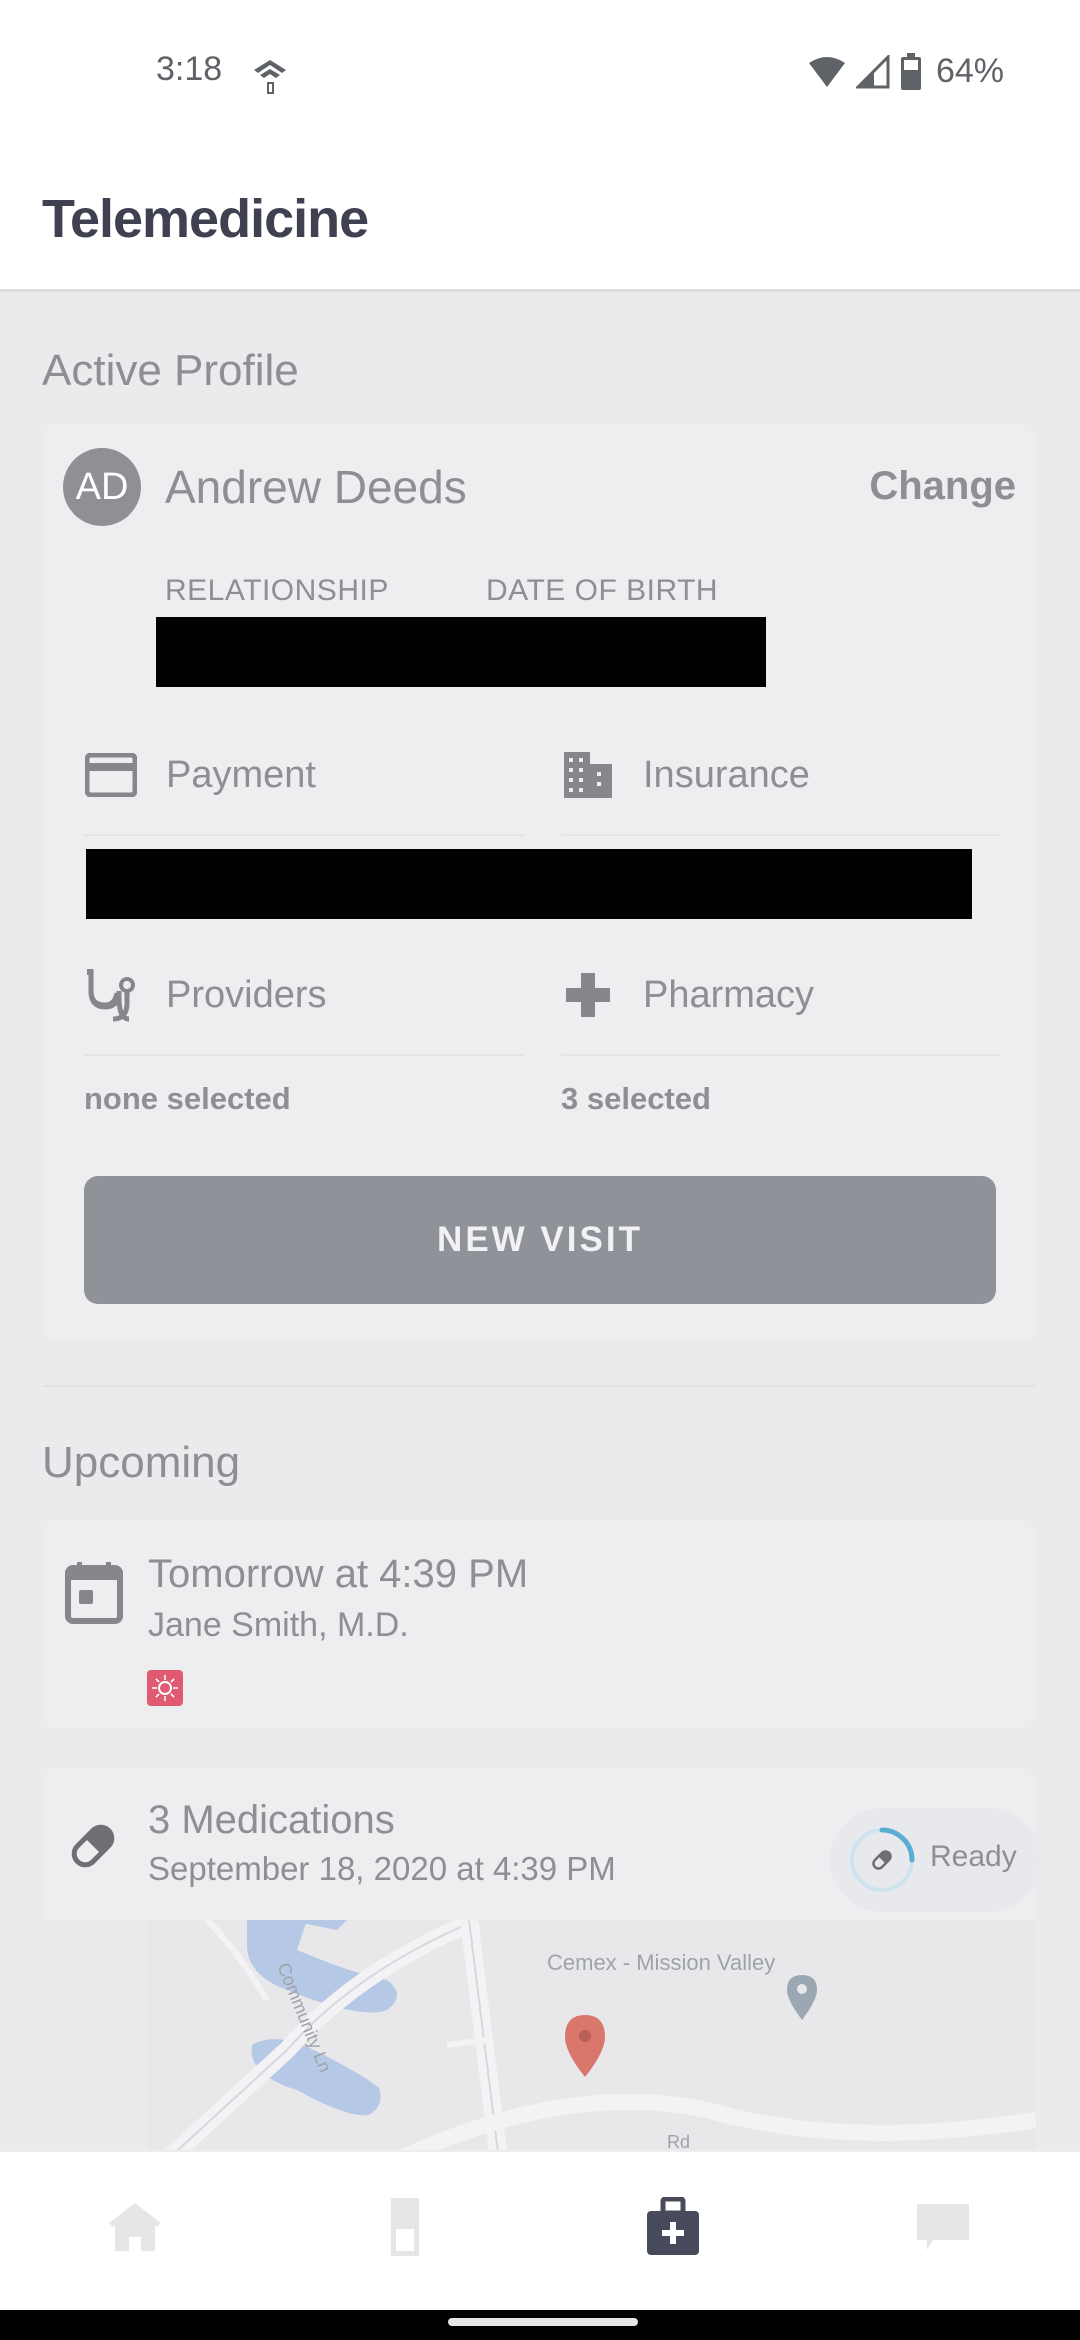 The width and height of the screenshot is (1080, 2340). What do you see at coordinates (726, 774) in the screenshot?
I see `insurance-label: Insurance` at bounding box center [726, 774].